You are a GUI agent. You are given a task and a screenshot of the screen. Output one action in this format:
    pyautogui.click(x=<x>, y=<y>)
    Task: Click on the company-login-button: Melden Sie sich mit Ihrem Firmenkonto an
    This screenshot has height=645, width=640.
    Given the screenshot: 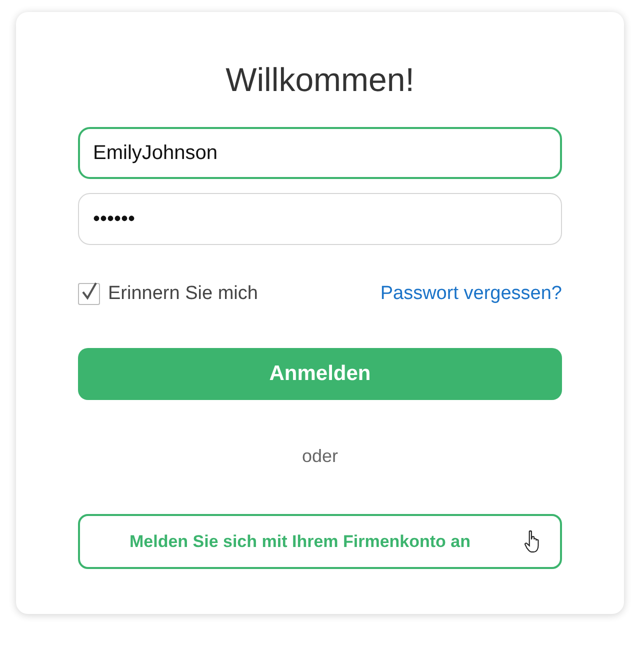 What is the action you would take?
    pyautogui.click(x=320, y=541)
    